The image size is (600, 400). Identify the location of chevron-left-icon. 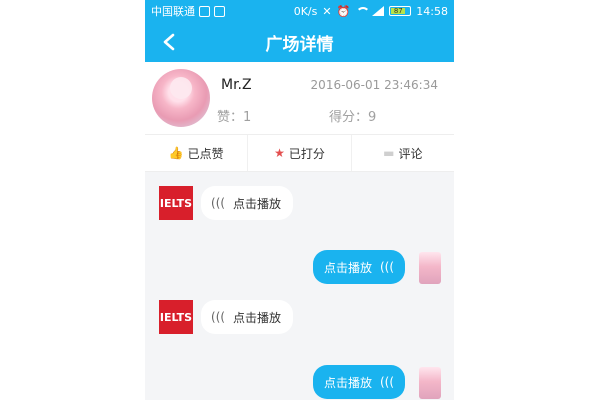
(169, 42).